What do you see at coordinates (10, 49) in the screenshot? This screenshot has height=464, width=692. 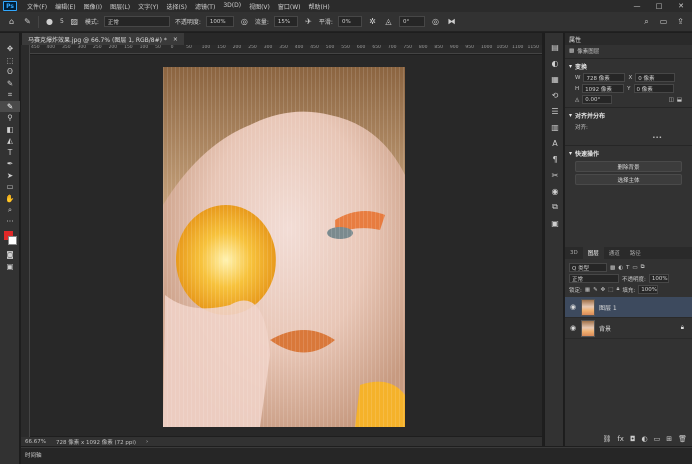 I see `move-tool-icon: ✥` at bounding box center [10, 49].